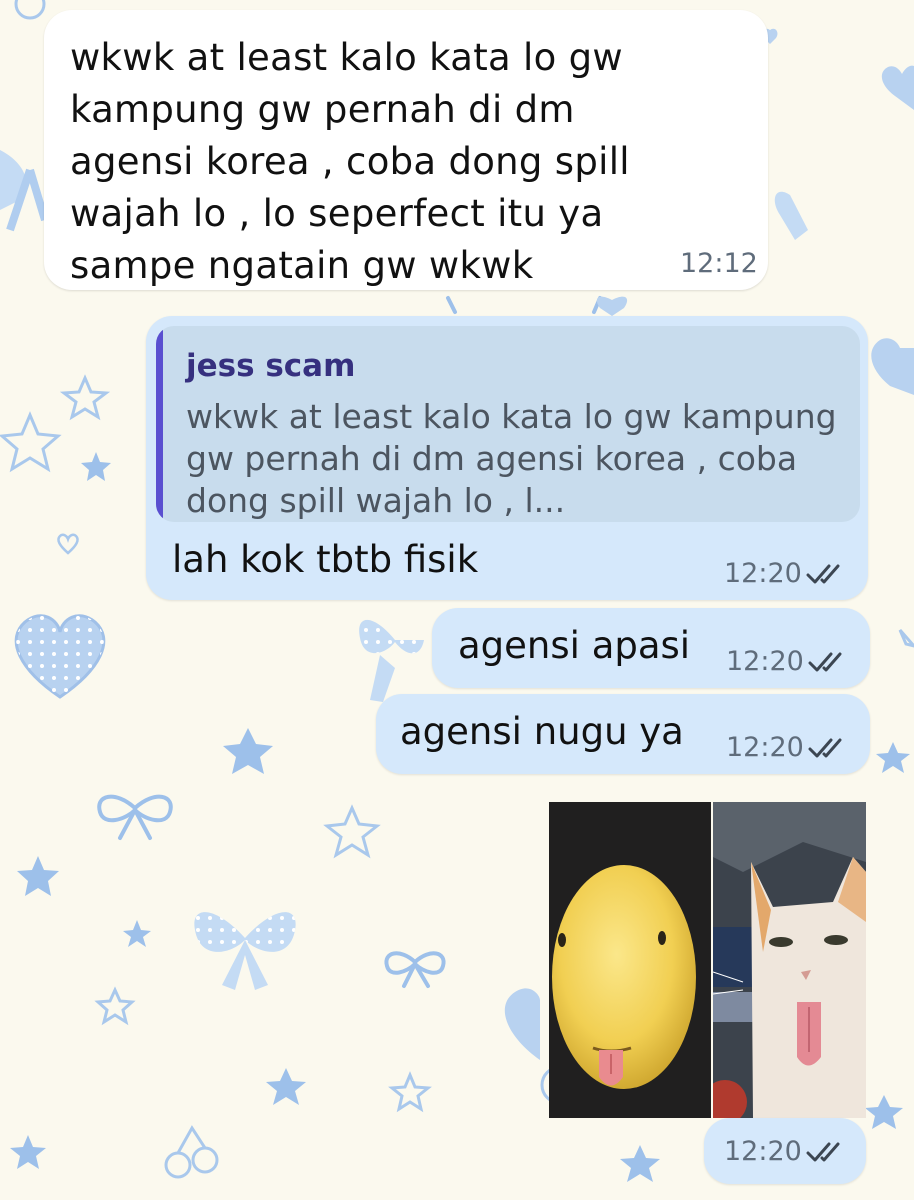 The height and width of the screenshot is (1200, 914). What do you see at coordinates (784, 960) in the screenshot?
I see `cat-tongue-out-photo` at bounding box center [784, 960].